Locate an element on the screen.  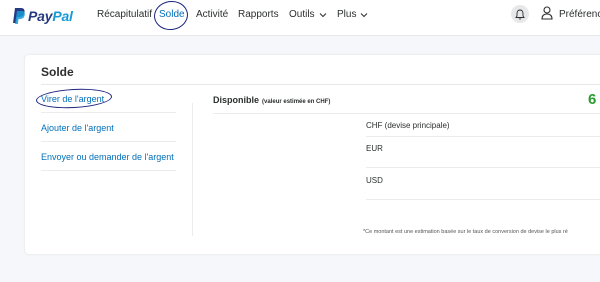
nav-activite: Activité is located at coordinates (212, 14).